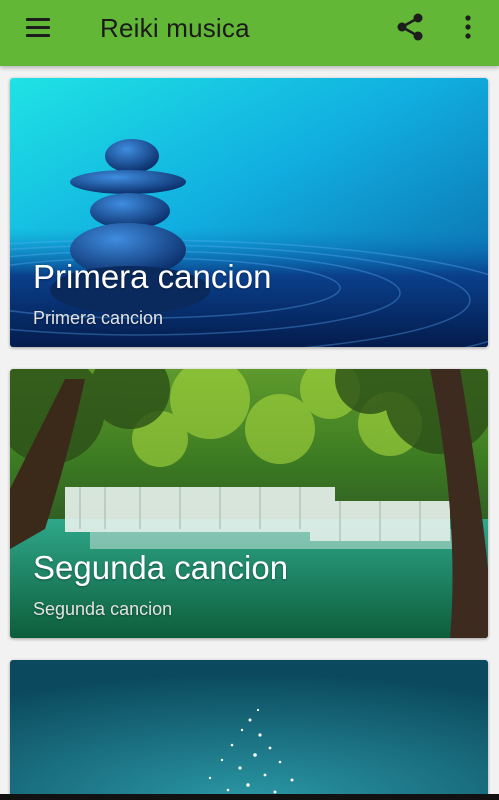  I want to click on app-bar: Reiki musica, so click(249, 33).